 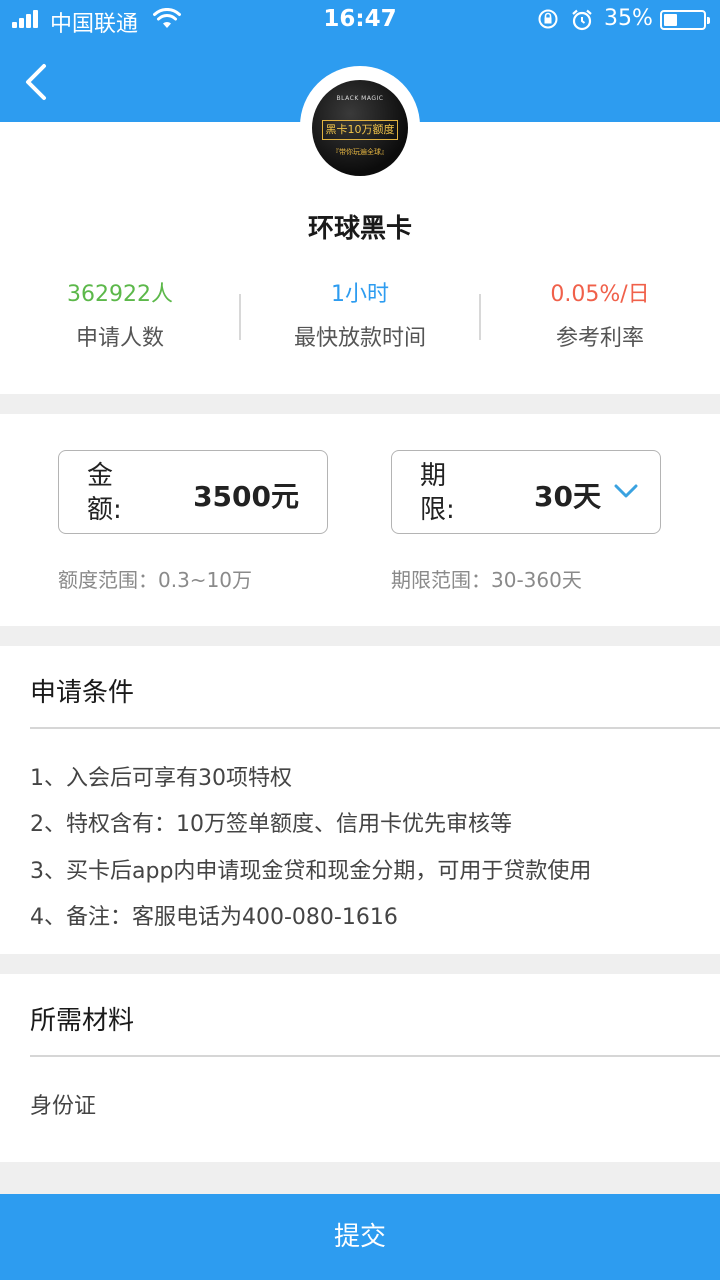 I want to click on stat-value: 362922人, so click(x=120, y=294).